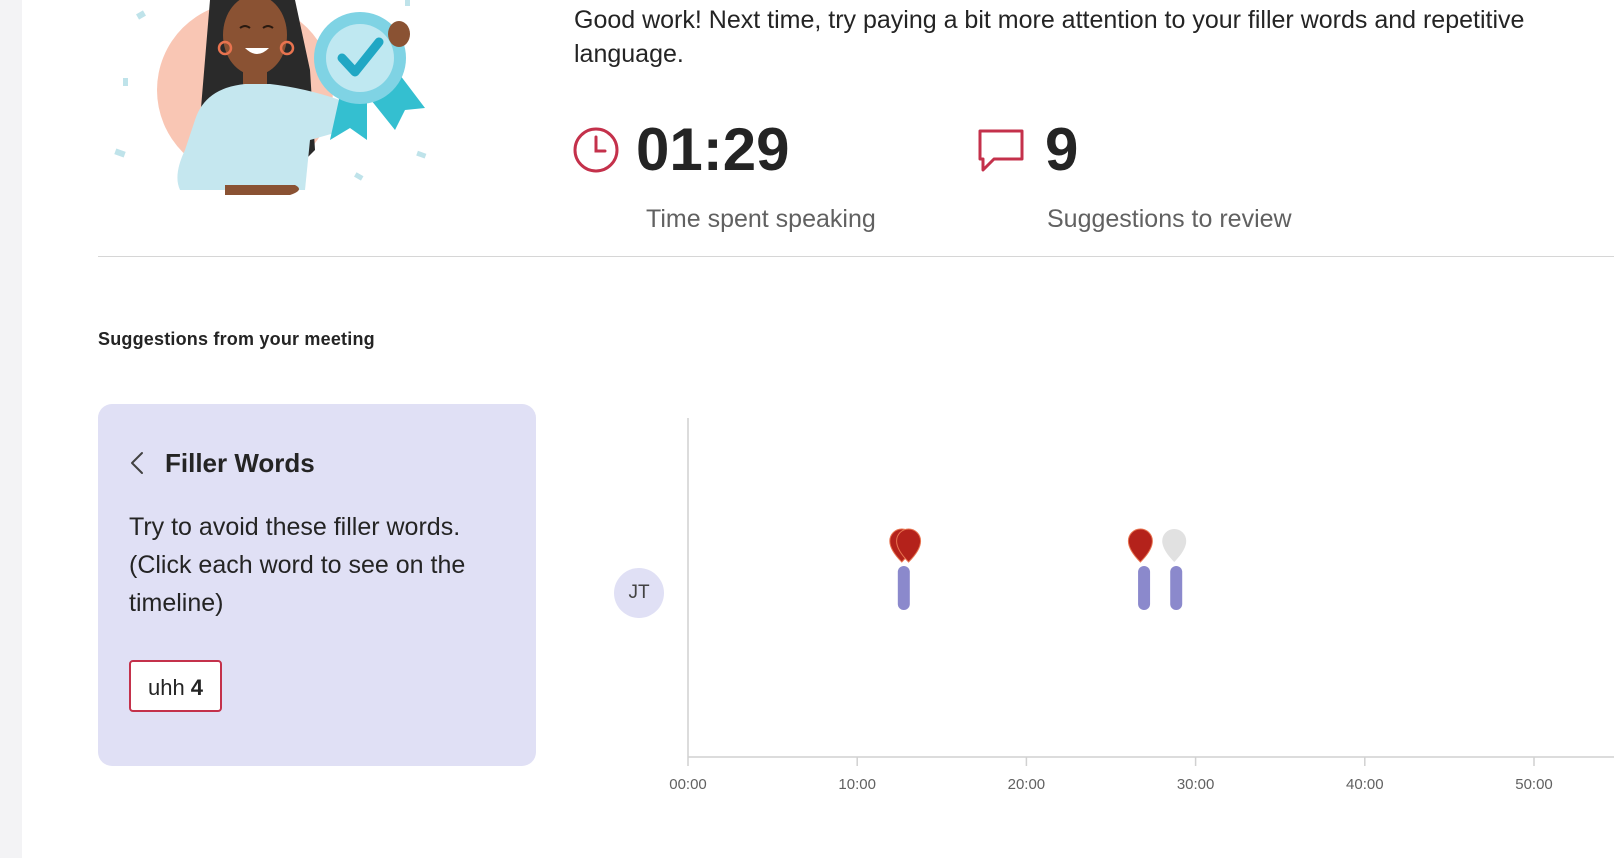  Describe the element at coordinates (1195, 784) in the screenshot. I see `timeline-tick-label: 30:00` at that location.